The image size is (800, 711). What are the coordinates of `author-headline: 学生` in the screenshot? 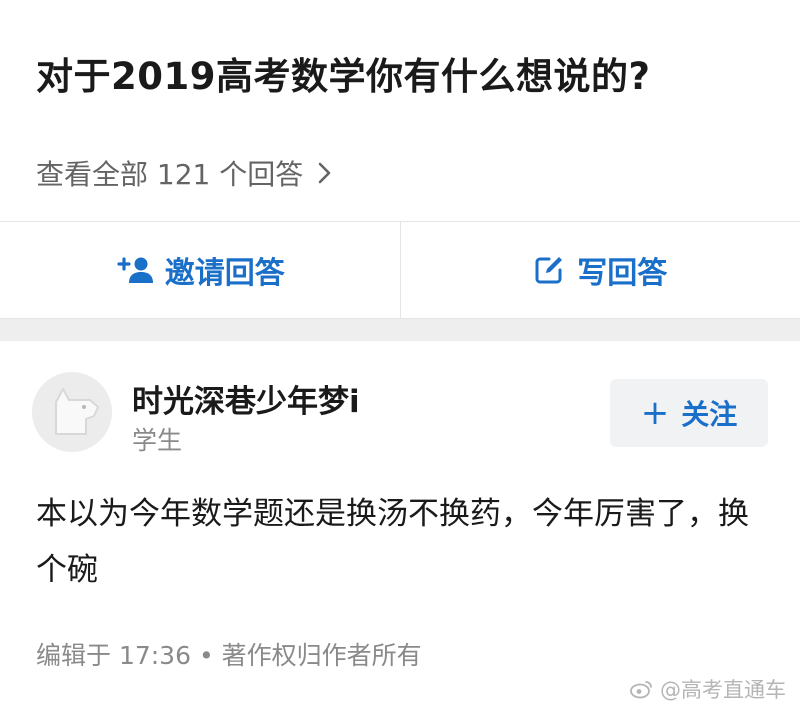 It's located at (157, 440).